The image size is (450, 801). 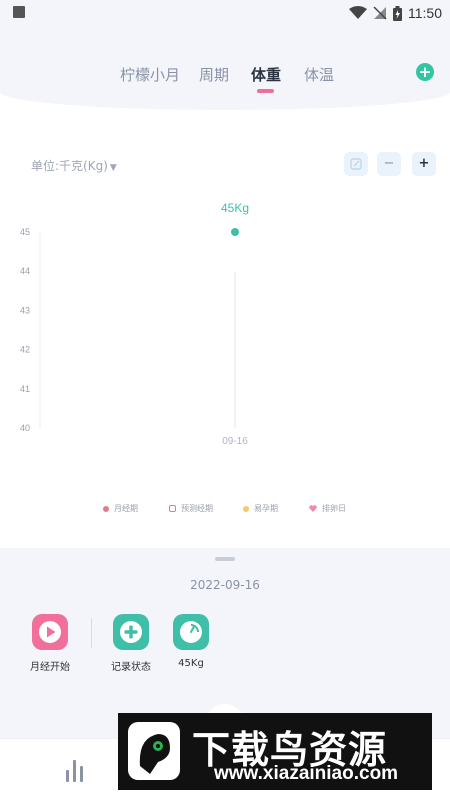 I want to click on period-start-button, so click(x=50, y=632).